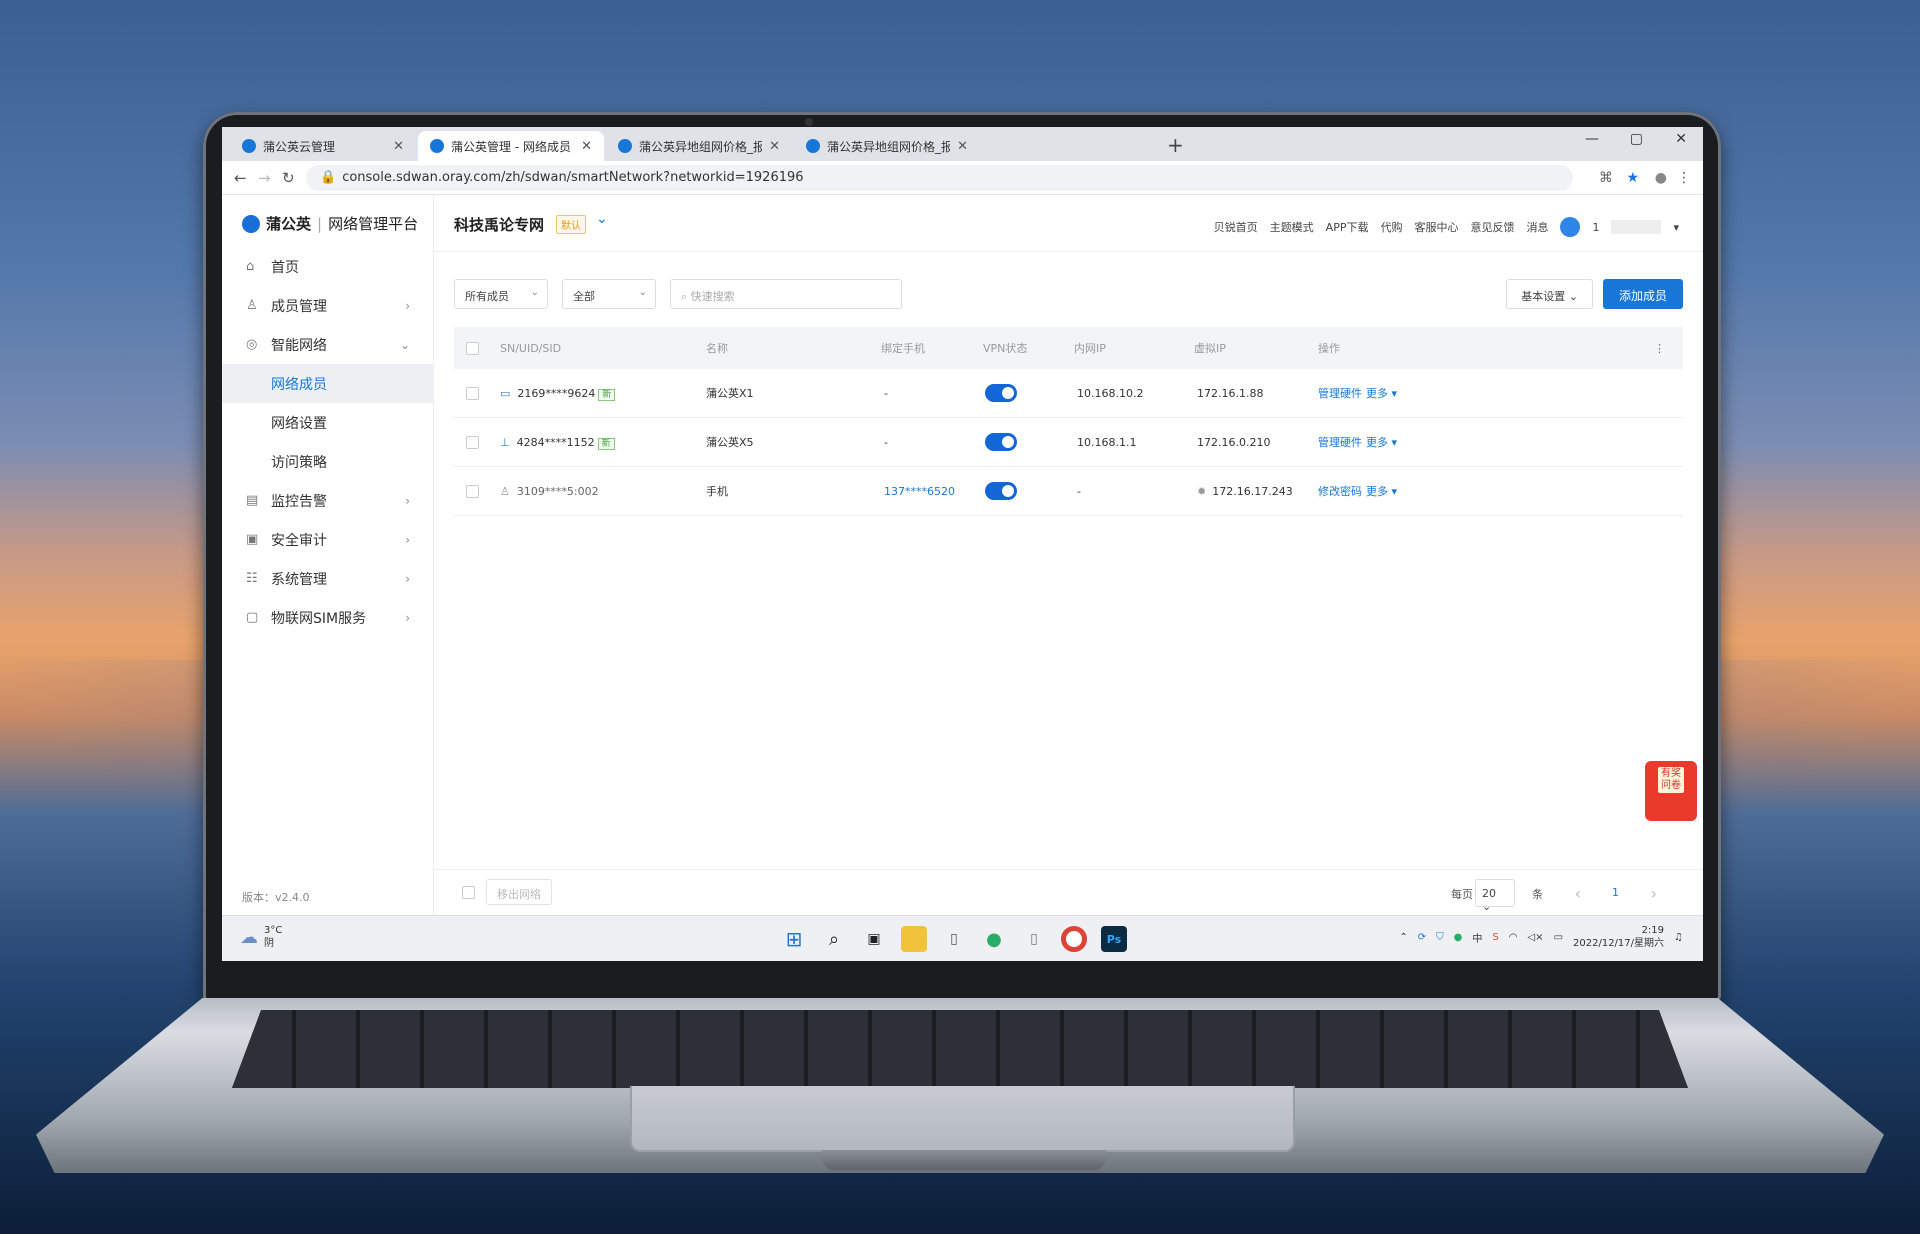 This screenshot has width=1920, height=1234. What do you see at coordinates (1034, 939) in the screenshot?
I see `app-icon: ▯` at bounding box center [1034, 939].